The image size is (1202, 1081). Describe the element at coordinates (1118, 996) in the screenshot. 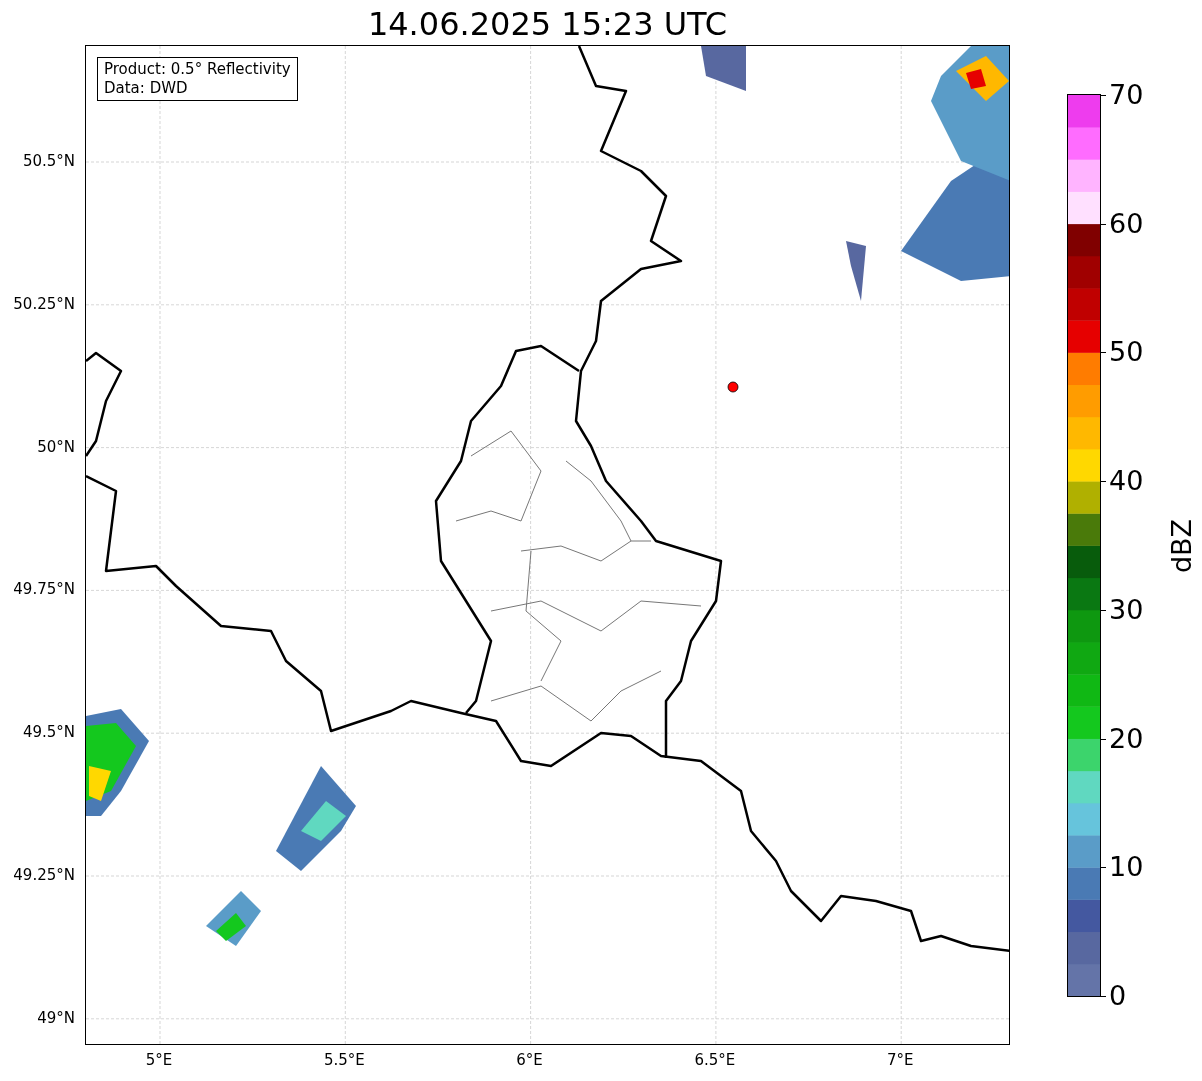

I see `colorbar-tick-label: 0` at that location.